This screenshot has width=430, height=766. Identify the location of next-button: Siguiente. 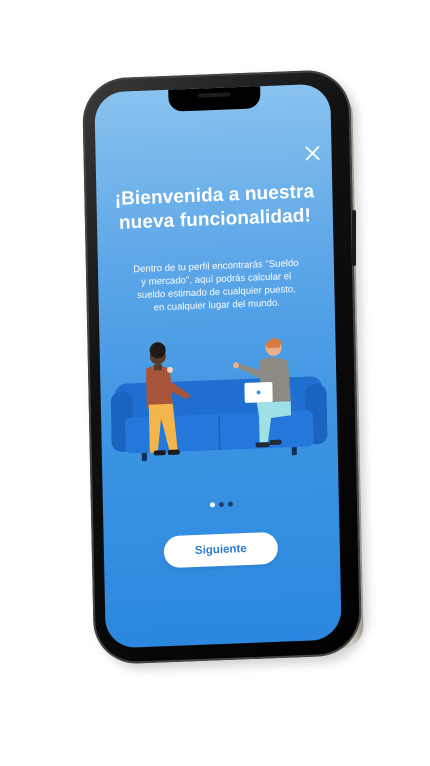
(221, 550).